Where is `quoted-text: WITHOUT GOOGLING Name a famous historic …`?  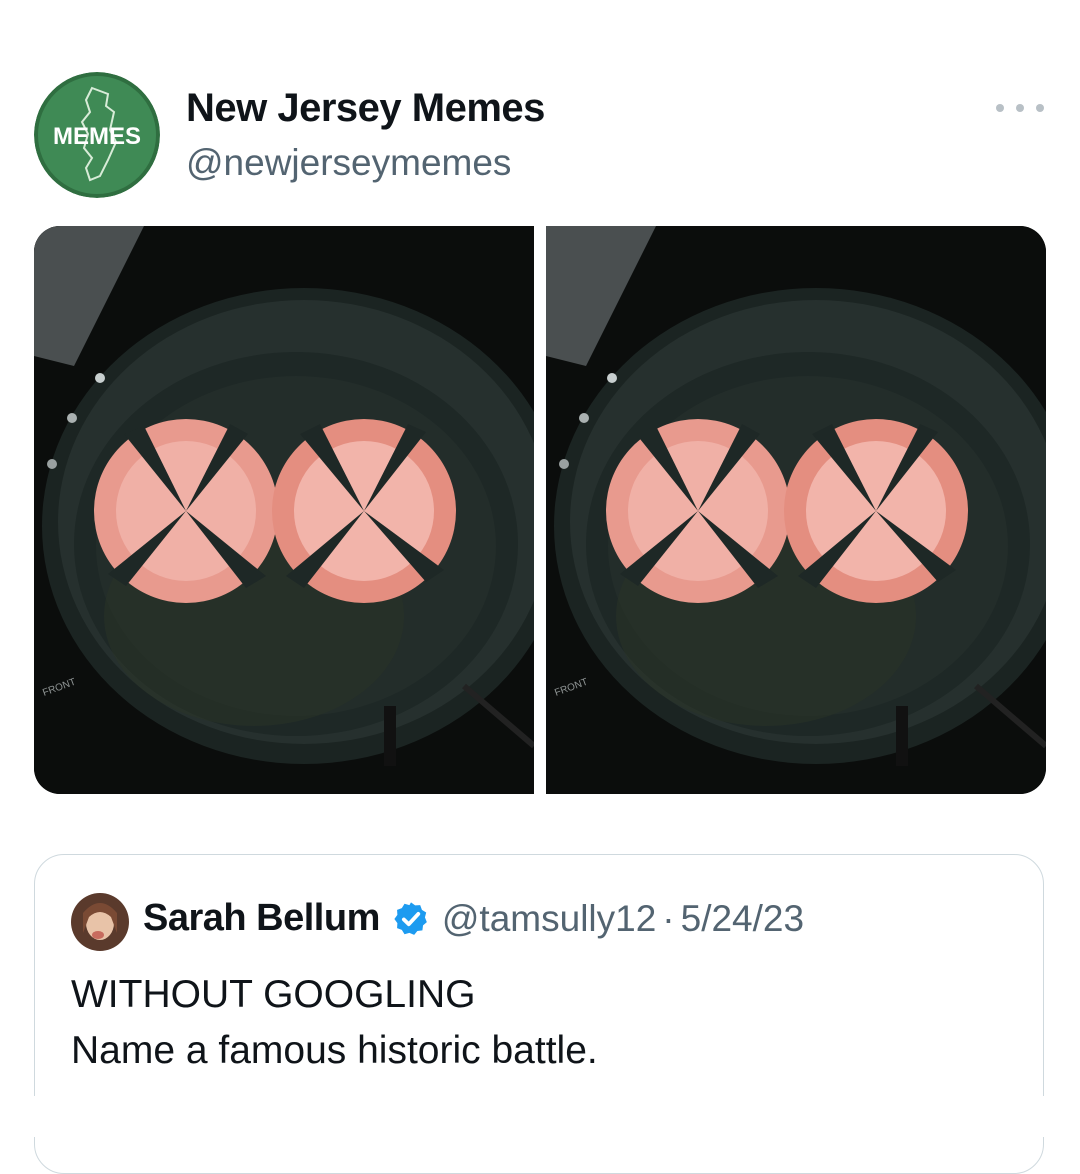 quoted-text: WITHOUT GOOGLING Name a famous historic … is located at coordinates (334, 1023).